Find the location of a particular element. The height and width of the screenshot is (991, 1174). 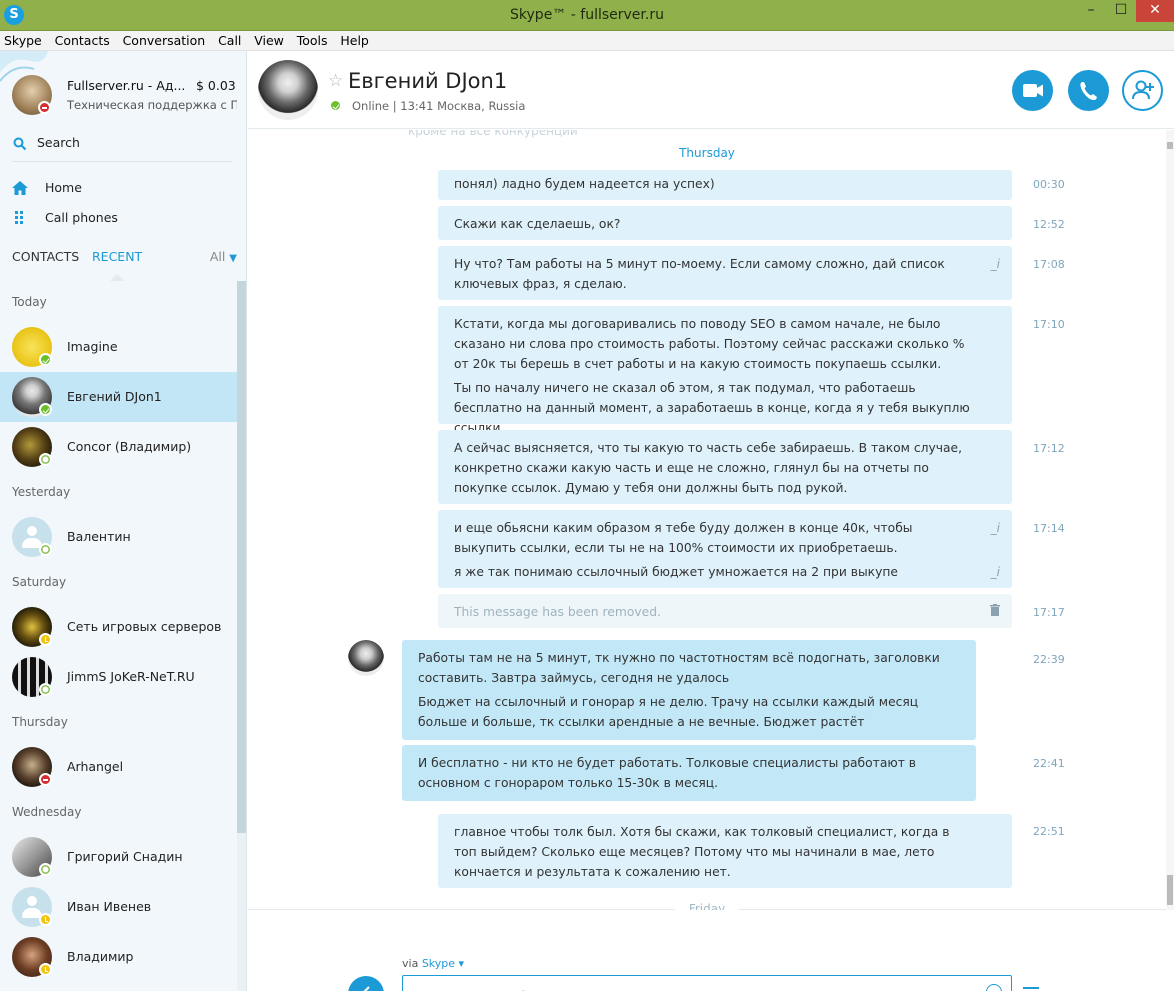

menu-help: Help is located at coordinates (352, 39).